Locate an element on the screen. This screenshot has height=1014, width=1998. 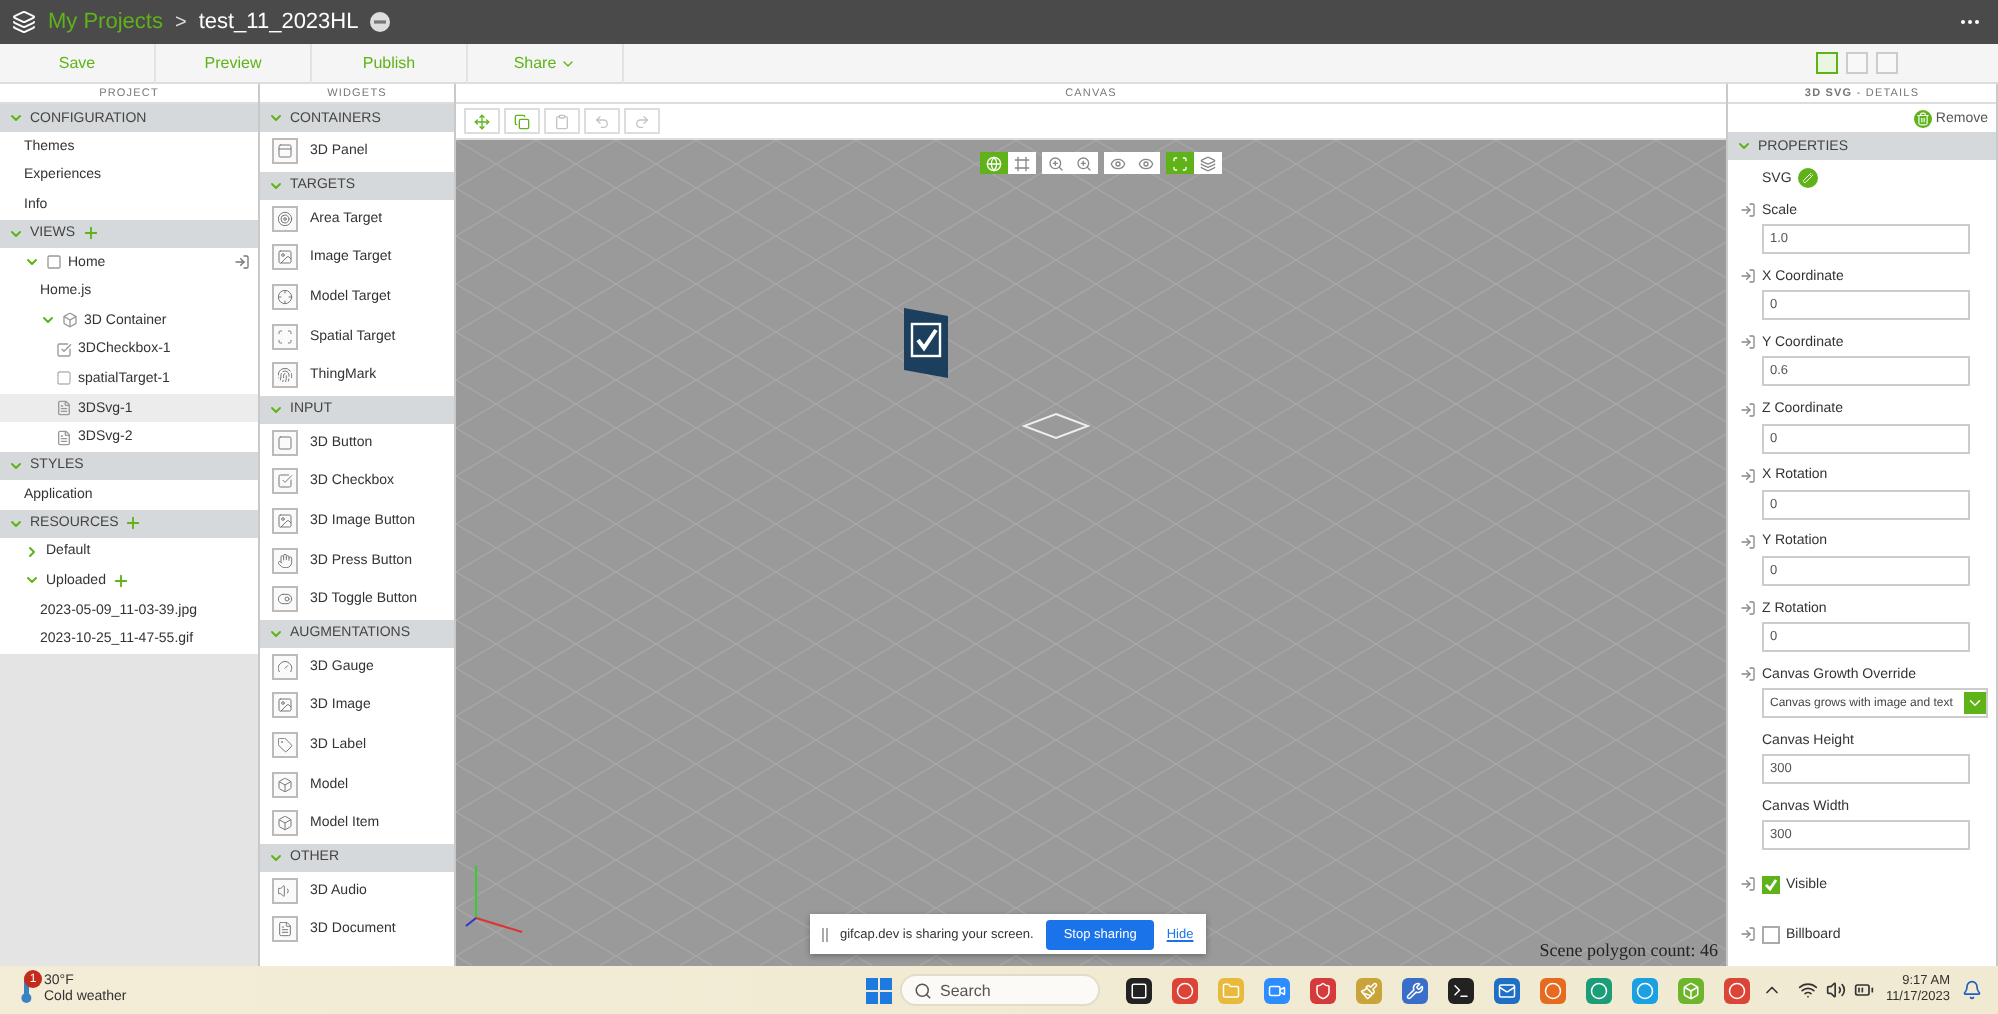
copy-icon is located at coordinates (522, 121).